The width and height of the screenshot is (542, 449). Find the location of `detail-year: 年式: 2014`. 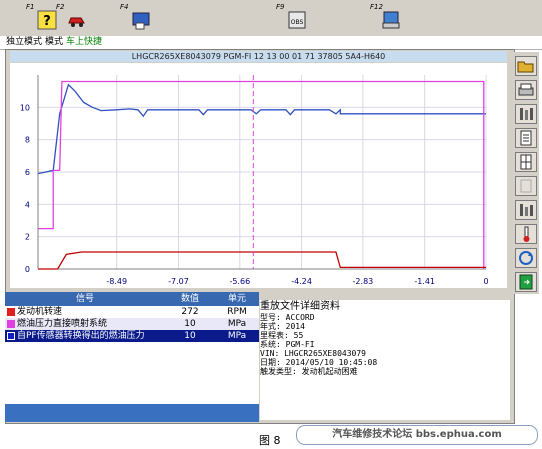

detail-year: 年式: 2014 is located at coordinates (282, 326).